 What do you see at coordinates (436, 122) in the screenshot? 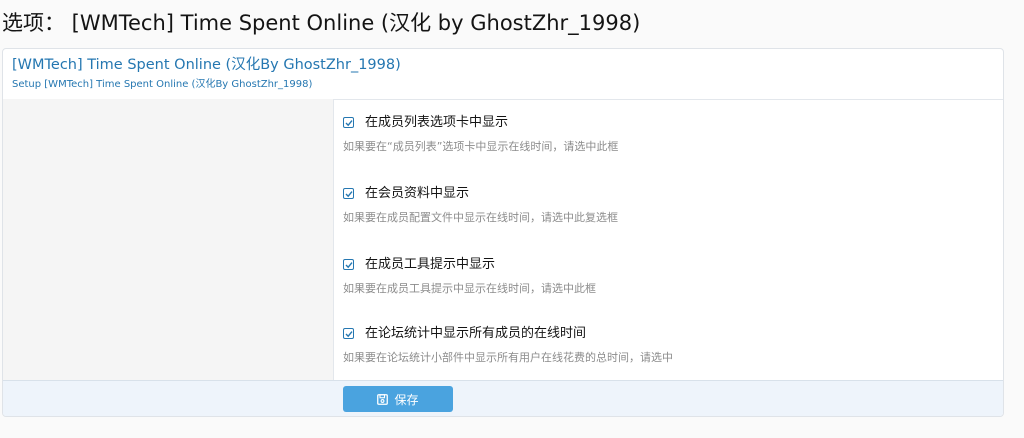
I see `option-label: 在成员列表选项卡中显示` at bounding box center [436, 122].